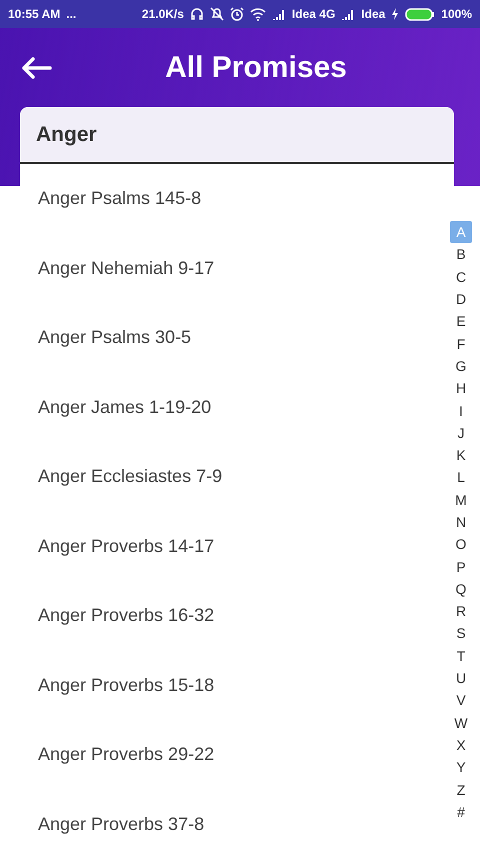 The width and height of the screenshot is (480, 854). I want to click on alarm-icon, so click(237, 14).